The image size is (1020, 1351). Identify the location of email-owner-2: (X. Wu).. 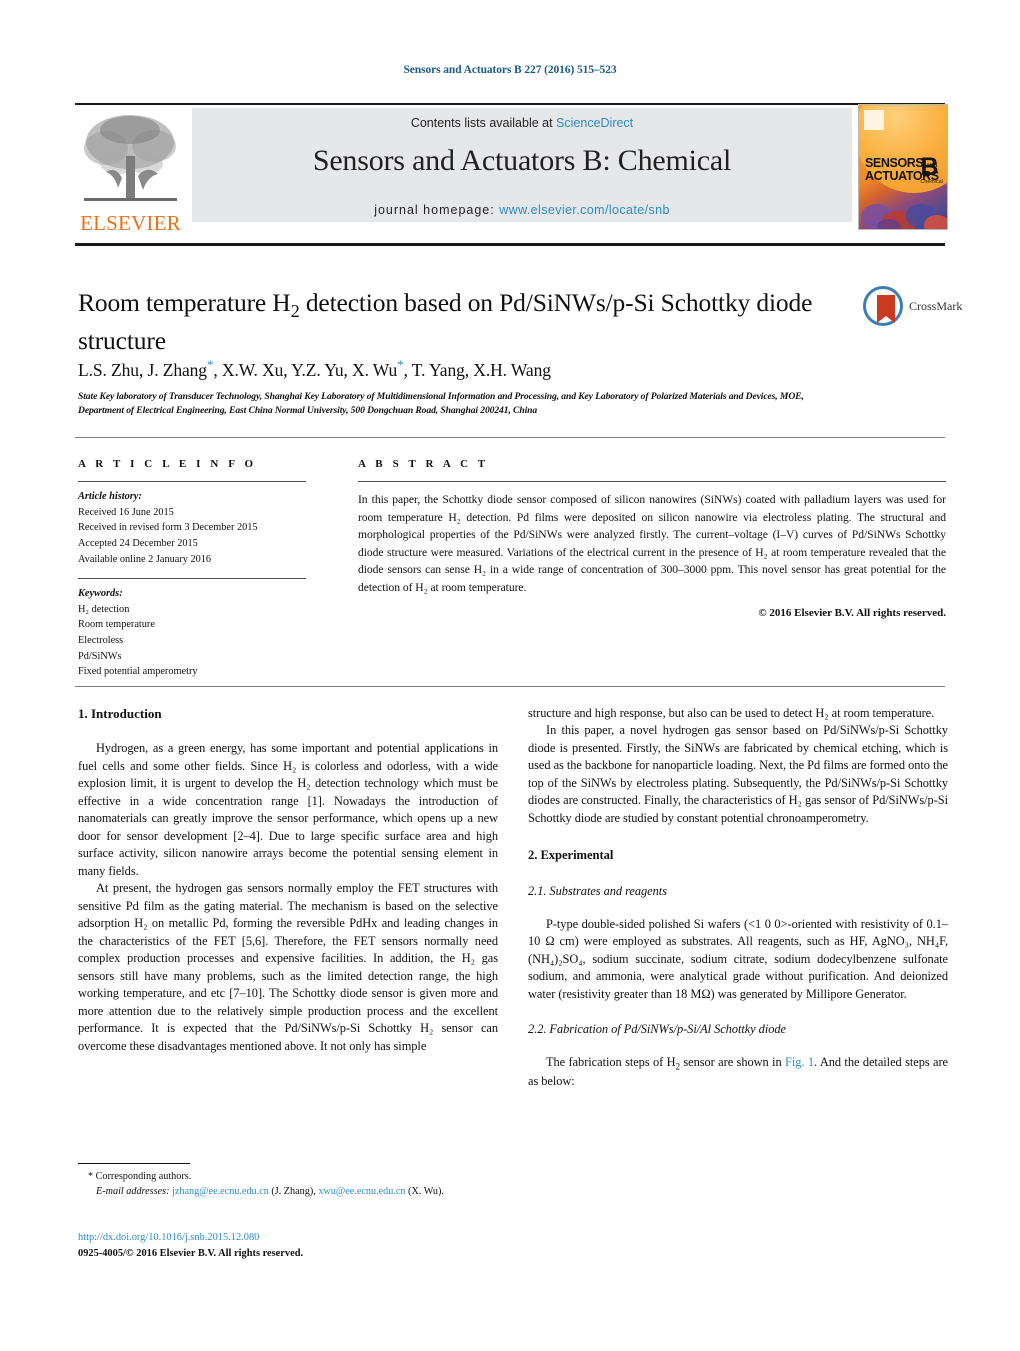
(426, 1191).